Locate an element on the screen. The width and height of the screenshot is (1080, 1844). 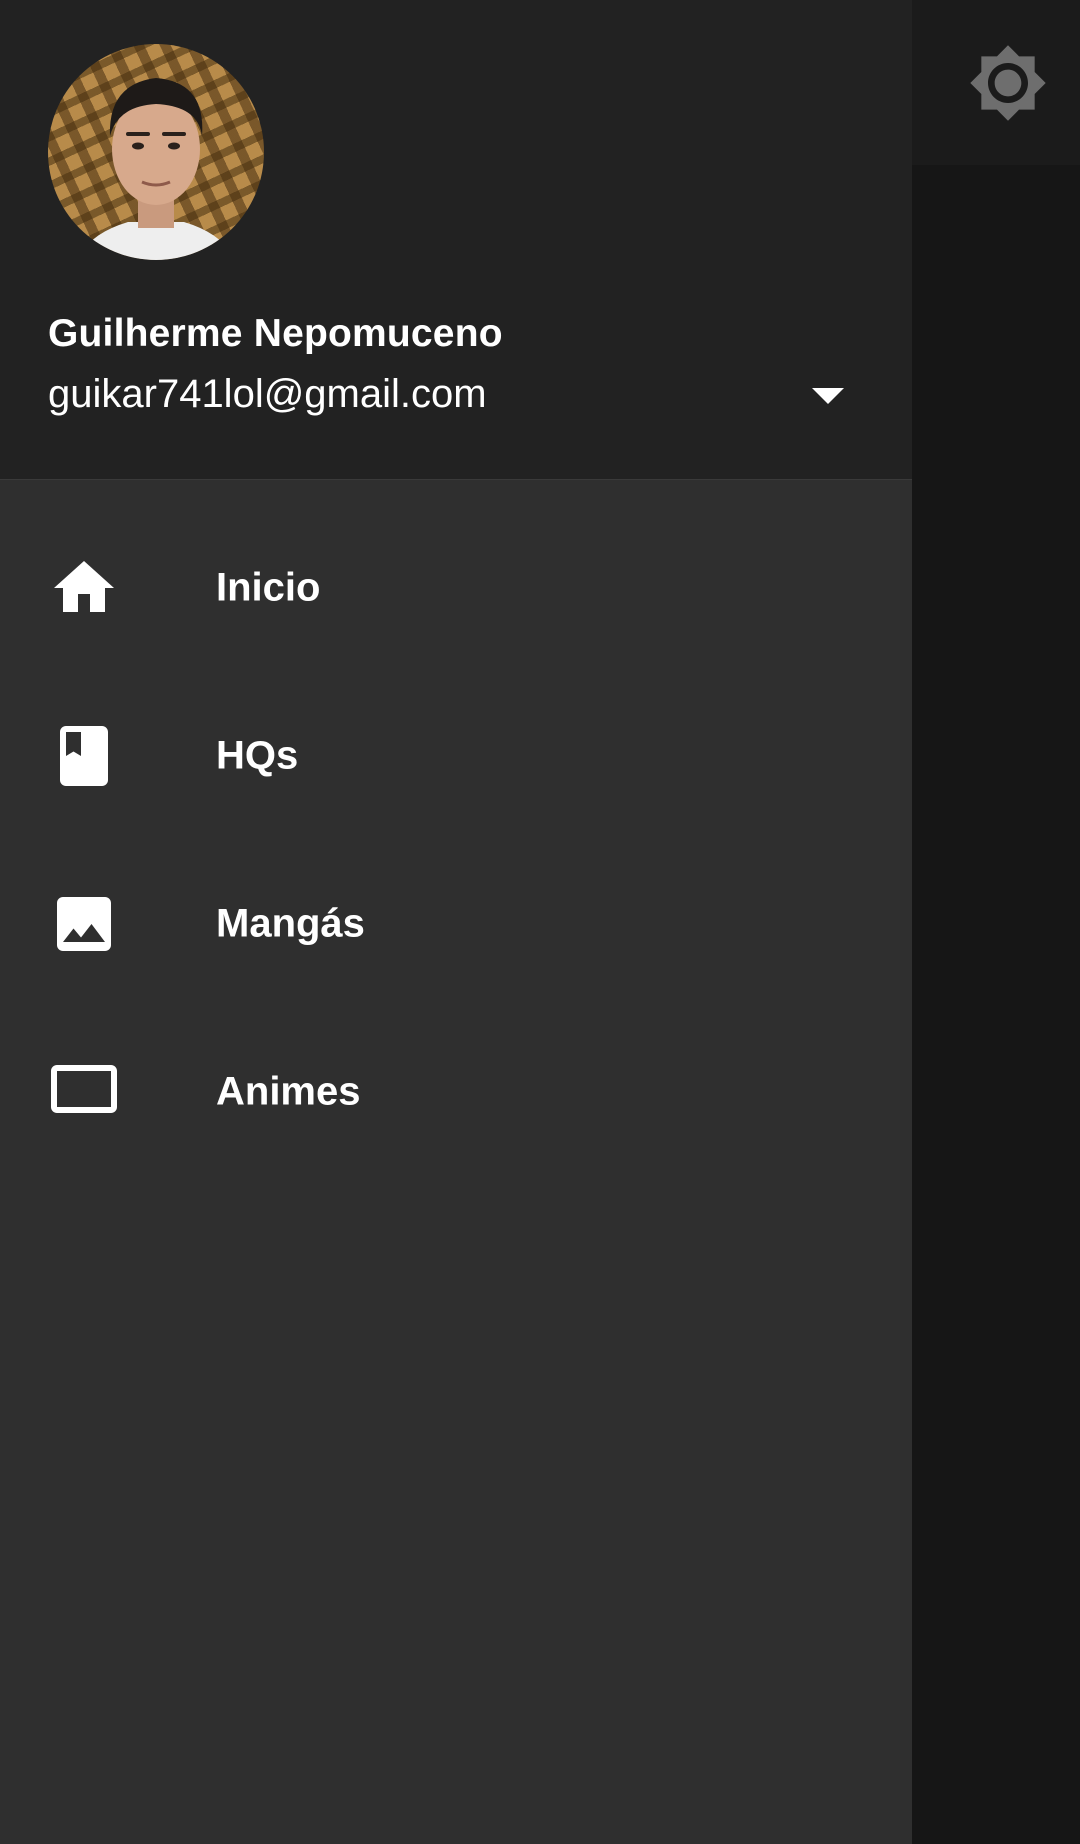
account-toggle-button is located at coordinates (828, 396).